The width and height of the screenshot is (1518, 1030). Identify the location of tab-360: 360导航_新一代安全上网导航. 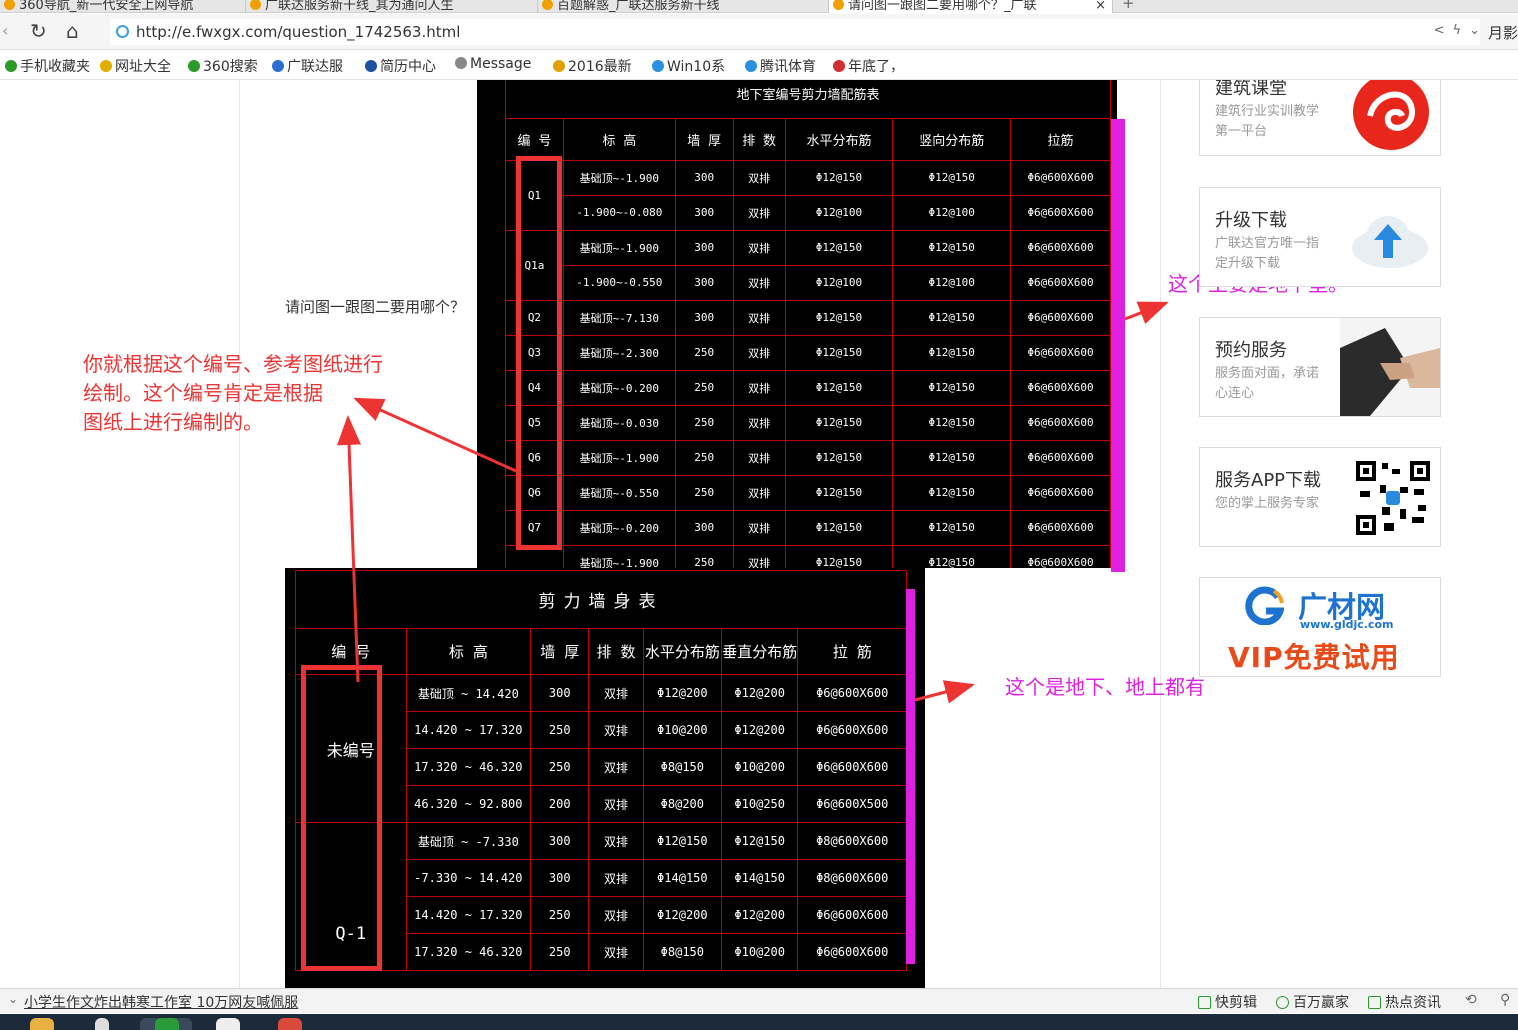
(122, 6).